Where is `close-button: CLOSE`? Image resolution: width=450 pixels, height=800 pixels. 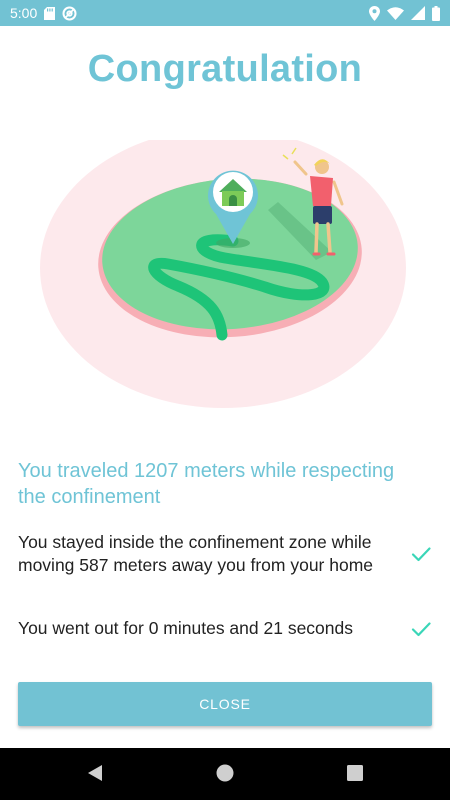
close-button: CLOSE is located at coordinates (225, 704).